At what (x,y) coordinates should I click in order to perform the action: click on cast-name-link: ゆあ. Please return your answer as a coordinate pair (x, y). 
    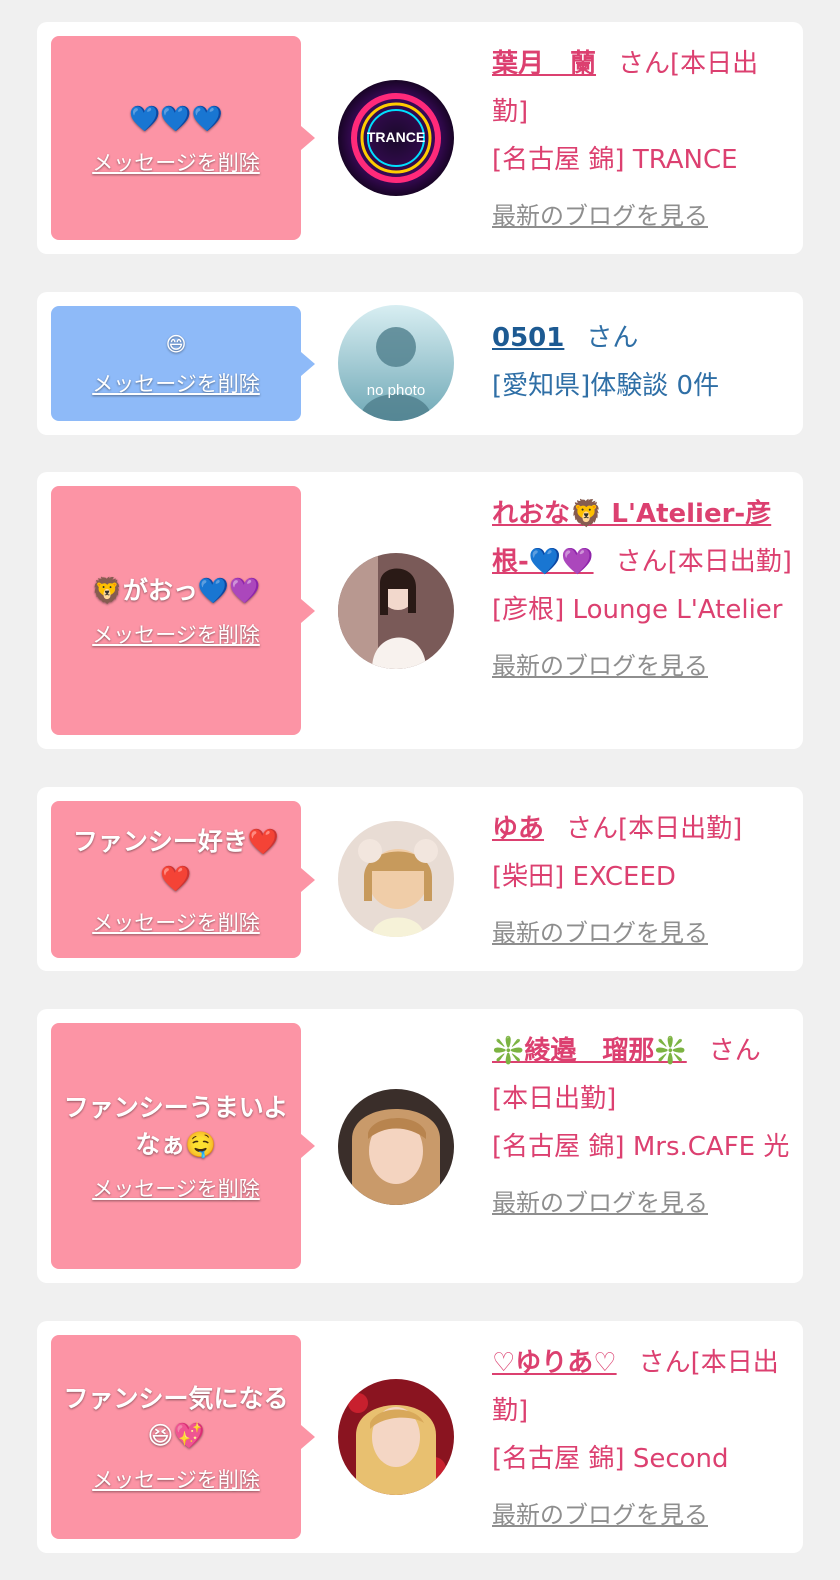
    Looking at the image, I should click on (518, 829).